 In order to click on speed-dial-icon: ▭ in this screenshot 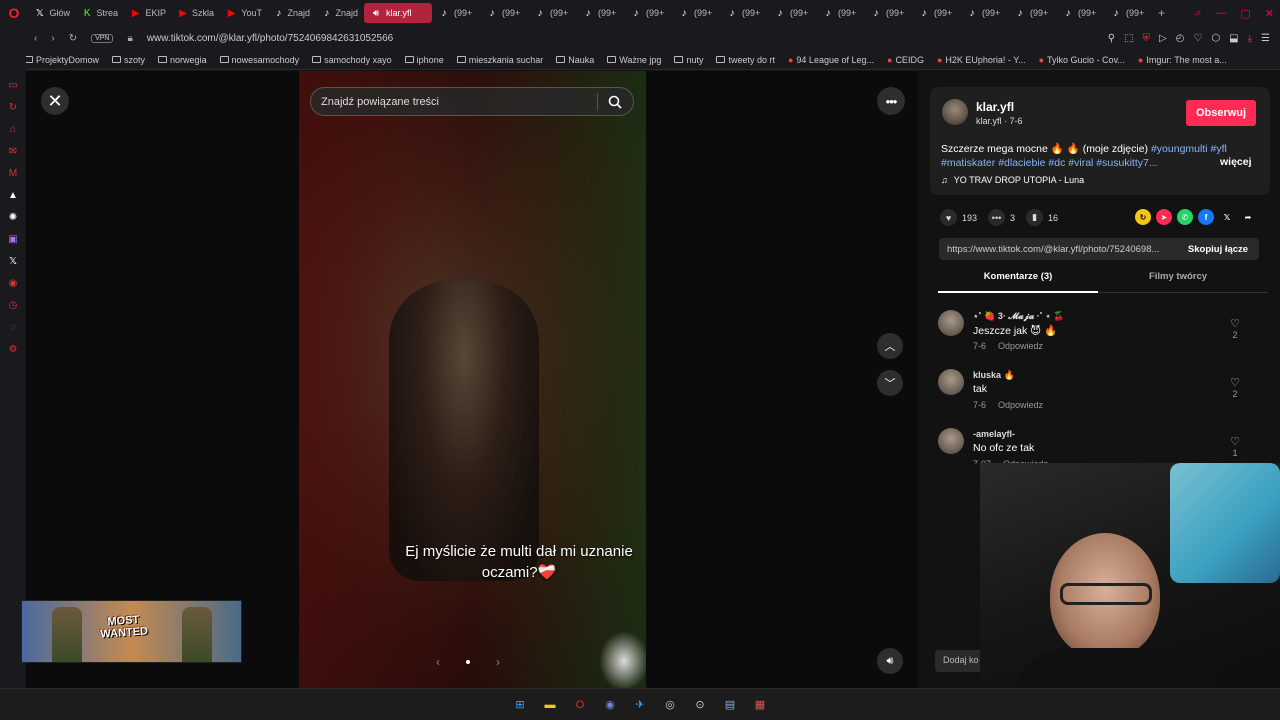, I will do `click(13, 86)`.